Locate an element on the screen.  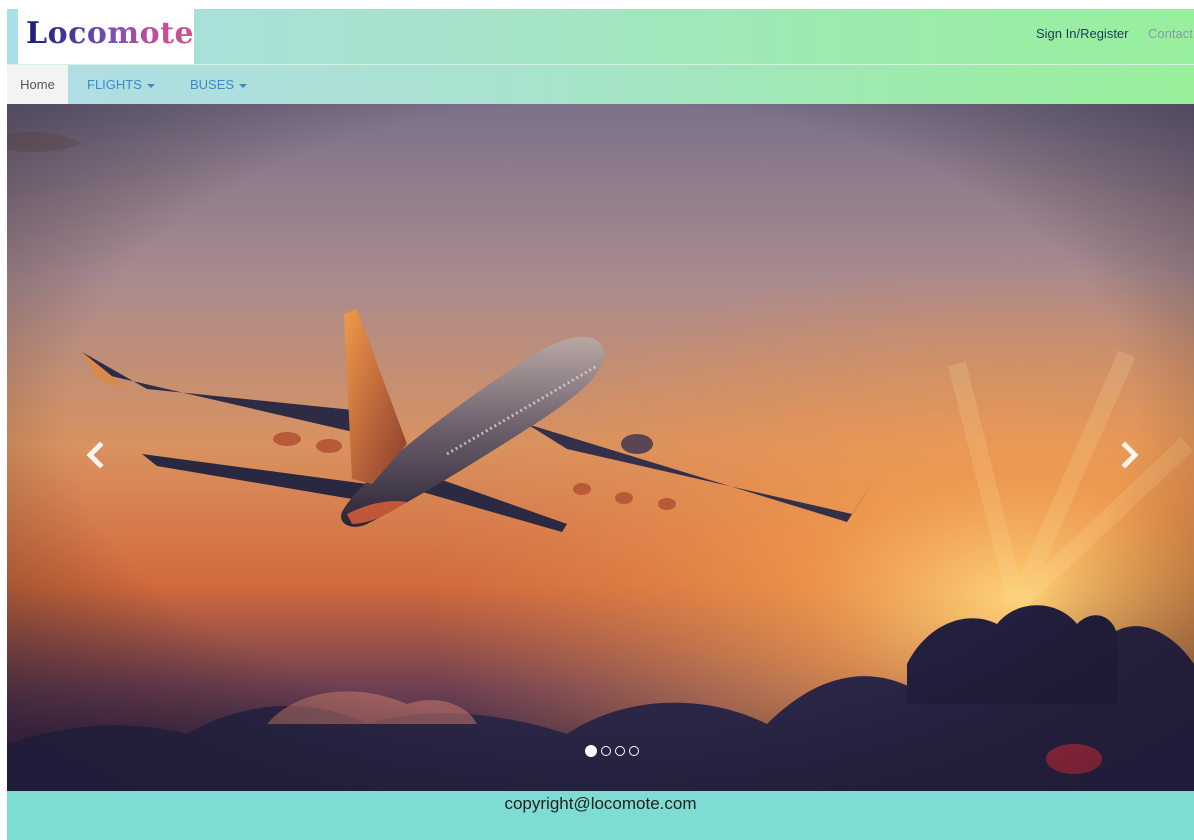
site-header: Locomote Sign In/Register Contact is located at coordinates (600, 37).